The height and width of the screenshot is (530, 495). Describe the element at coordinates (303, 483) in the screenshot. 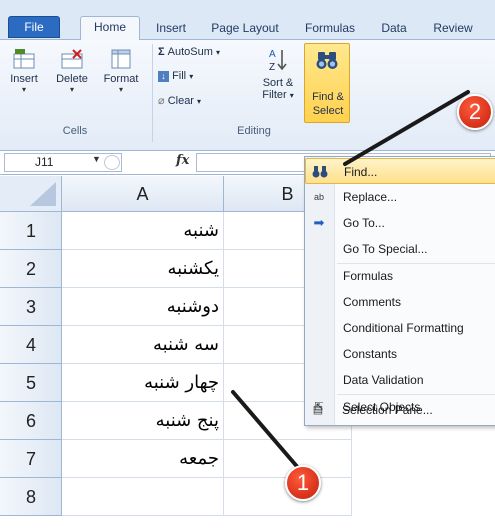

I see `callout-badge-1: 1` at that location.